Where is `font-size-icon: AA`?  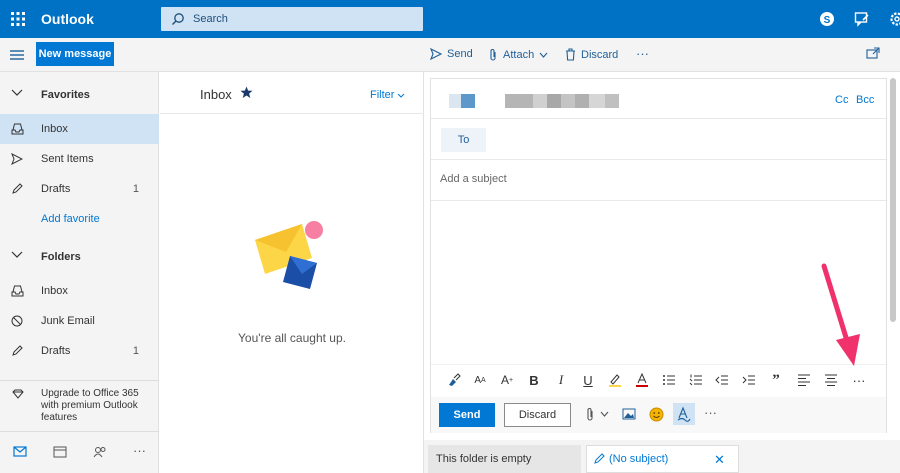 font-size-icon: AA is located at coordinates (480, 380).